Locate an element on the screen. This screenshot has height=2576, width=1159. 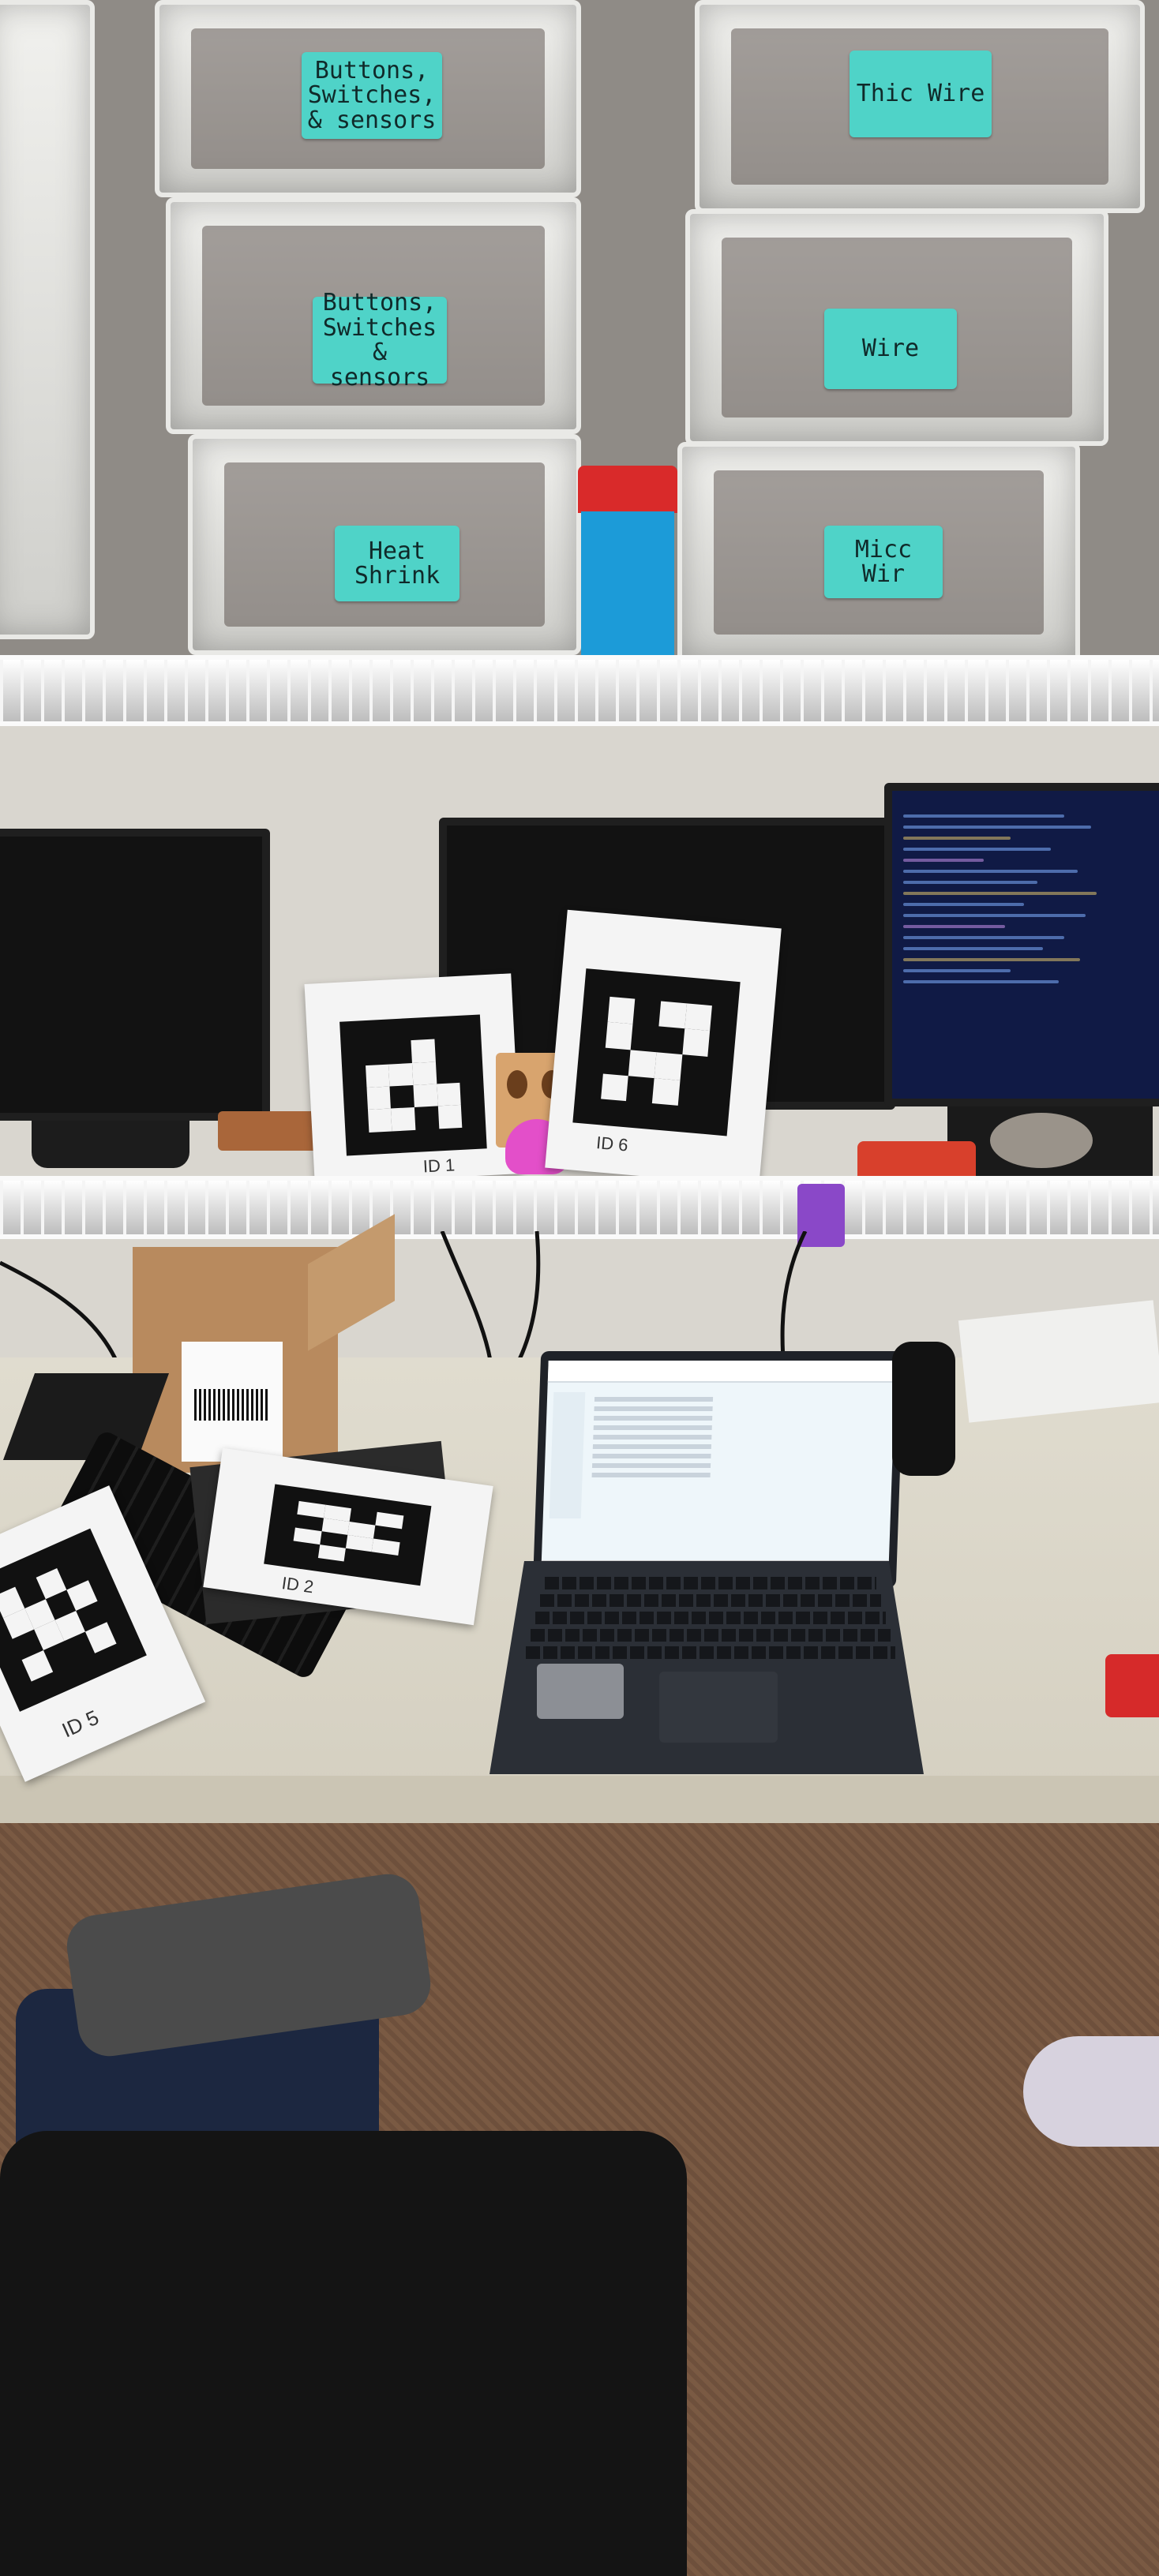
marker-caption: ID 2 is located at coordinates (297, 1585).